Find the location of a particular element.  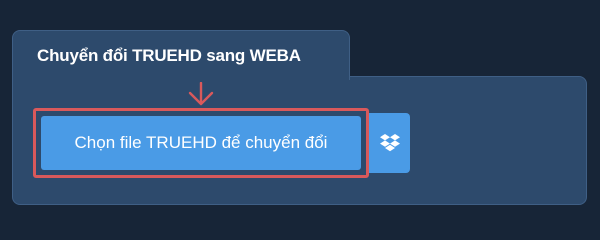

arrow-down-icon is located at coordinates (201, 94).